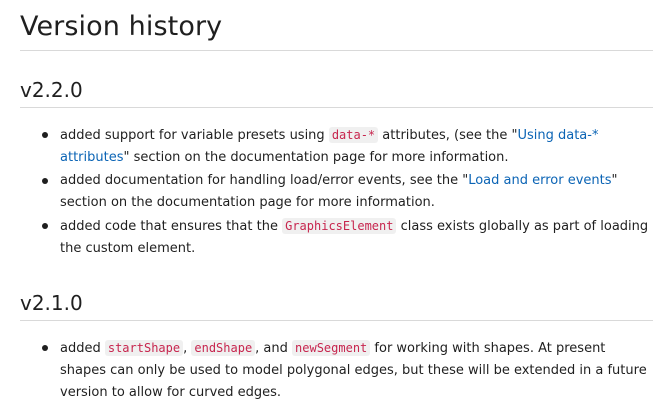  Describe the element at coordinates (336, 25) in the screenshot. I see `page-title: Version history` at that location.